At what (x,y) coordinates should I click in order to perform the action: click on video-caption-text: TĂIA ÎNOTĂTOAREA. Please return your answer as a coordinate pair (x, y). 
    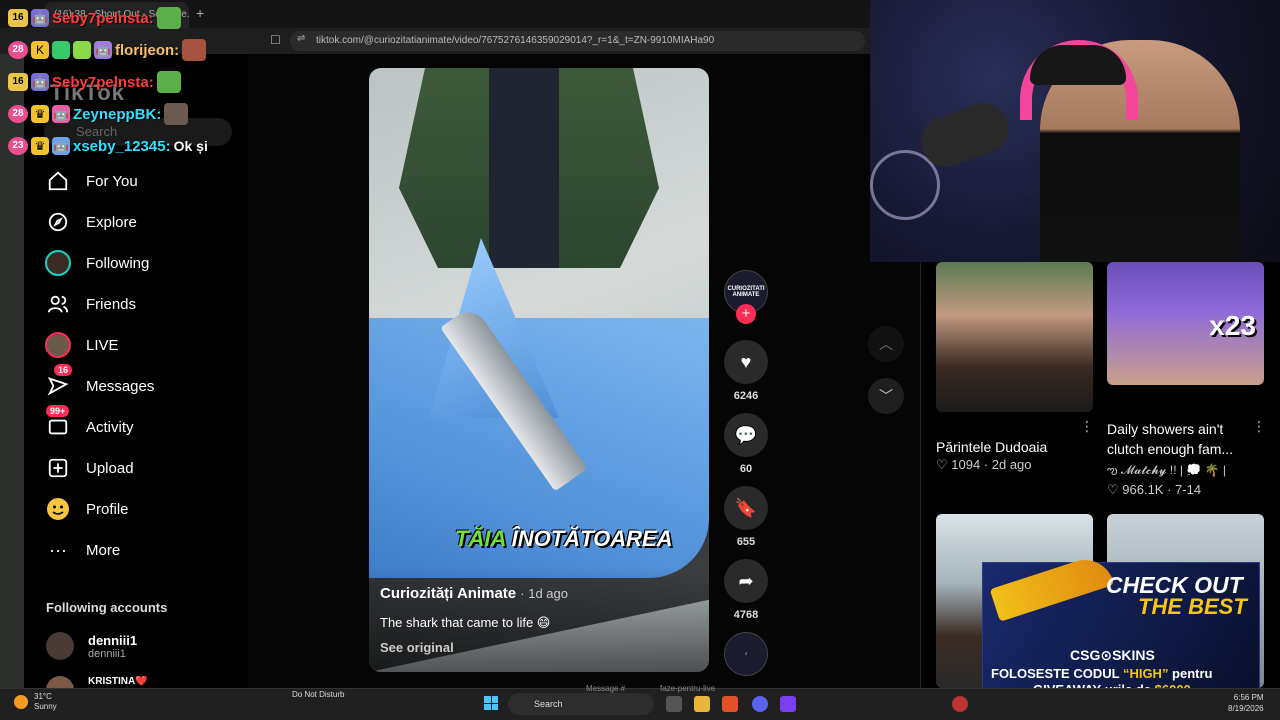
    Looking at the image, I should click on (564, 538).